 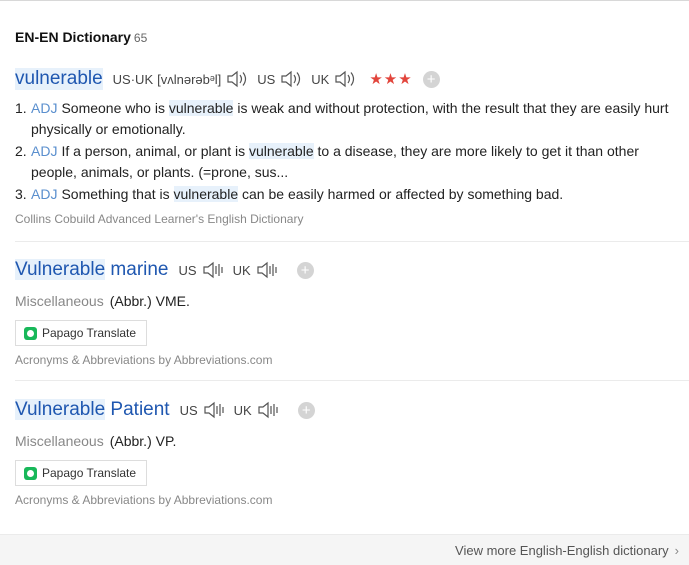 I want to click on headword-link: Vulnerable marine, so click(x=92, y=270).